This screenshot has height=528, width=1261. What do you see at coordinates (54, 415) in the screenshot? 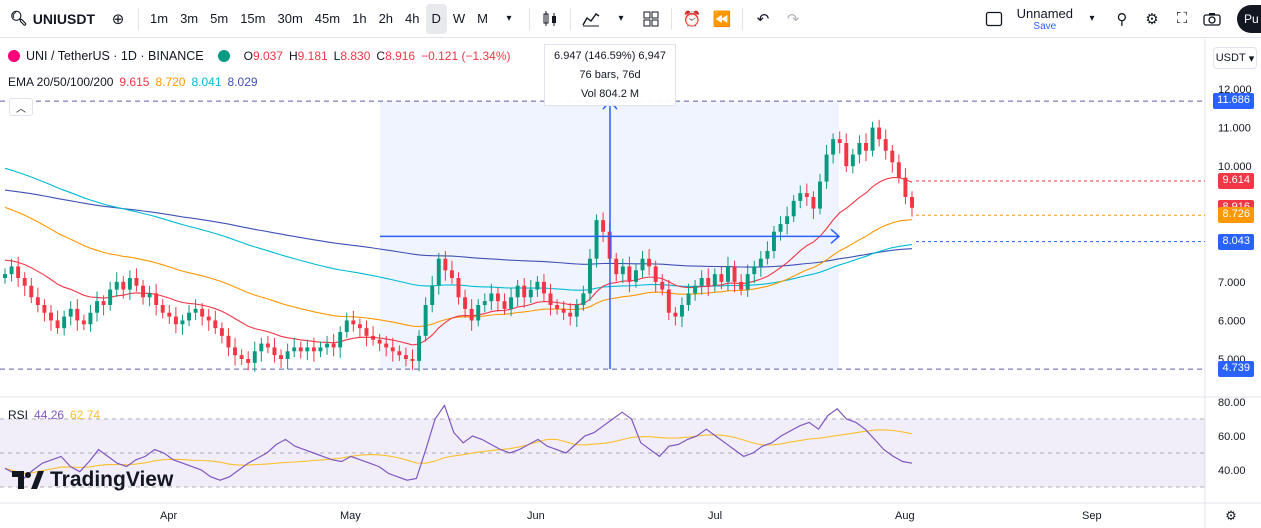
I see `rsi-legend: RSI 44.26 62.74` at bounding box center [54, 415].